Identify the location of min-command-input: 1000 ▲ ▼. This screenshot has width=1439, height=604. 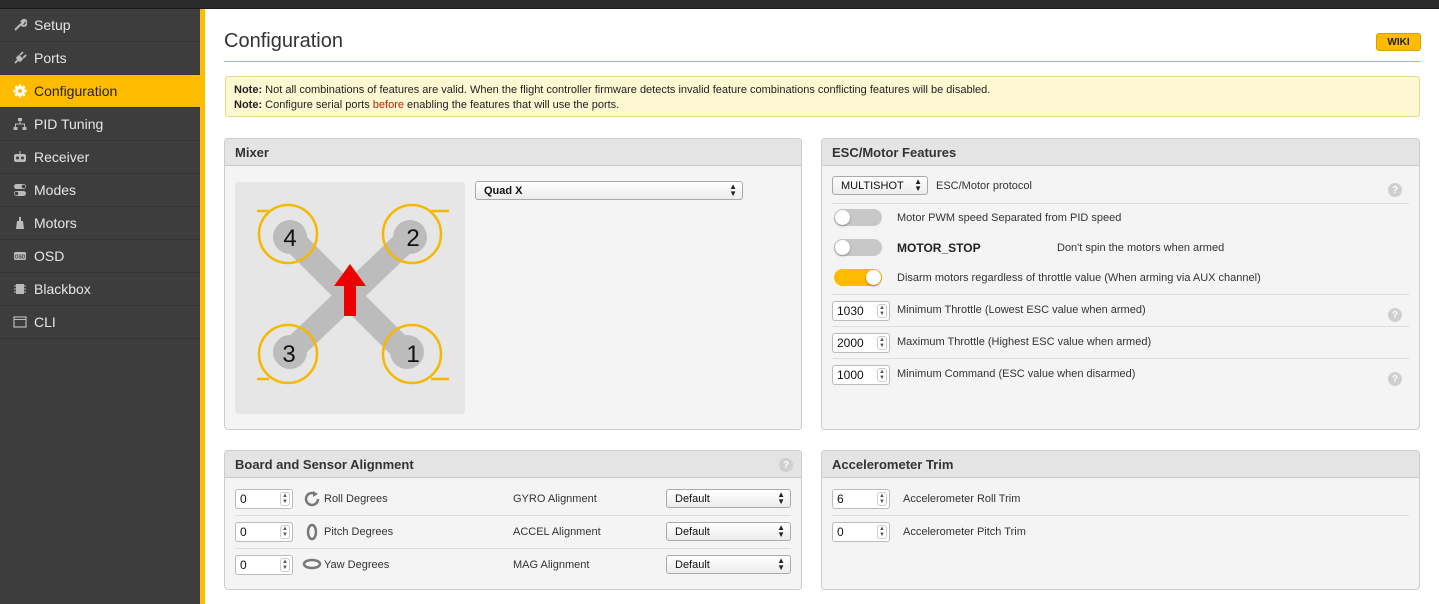
(861, 375).